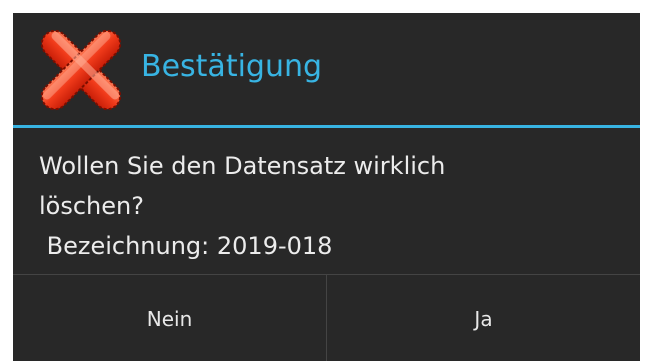 The width and height of the screenshot is (653, 361). Describe the element at coordinates (91, 206) in the screenshot. I see `message-line: löschen?` at that location.